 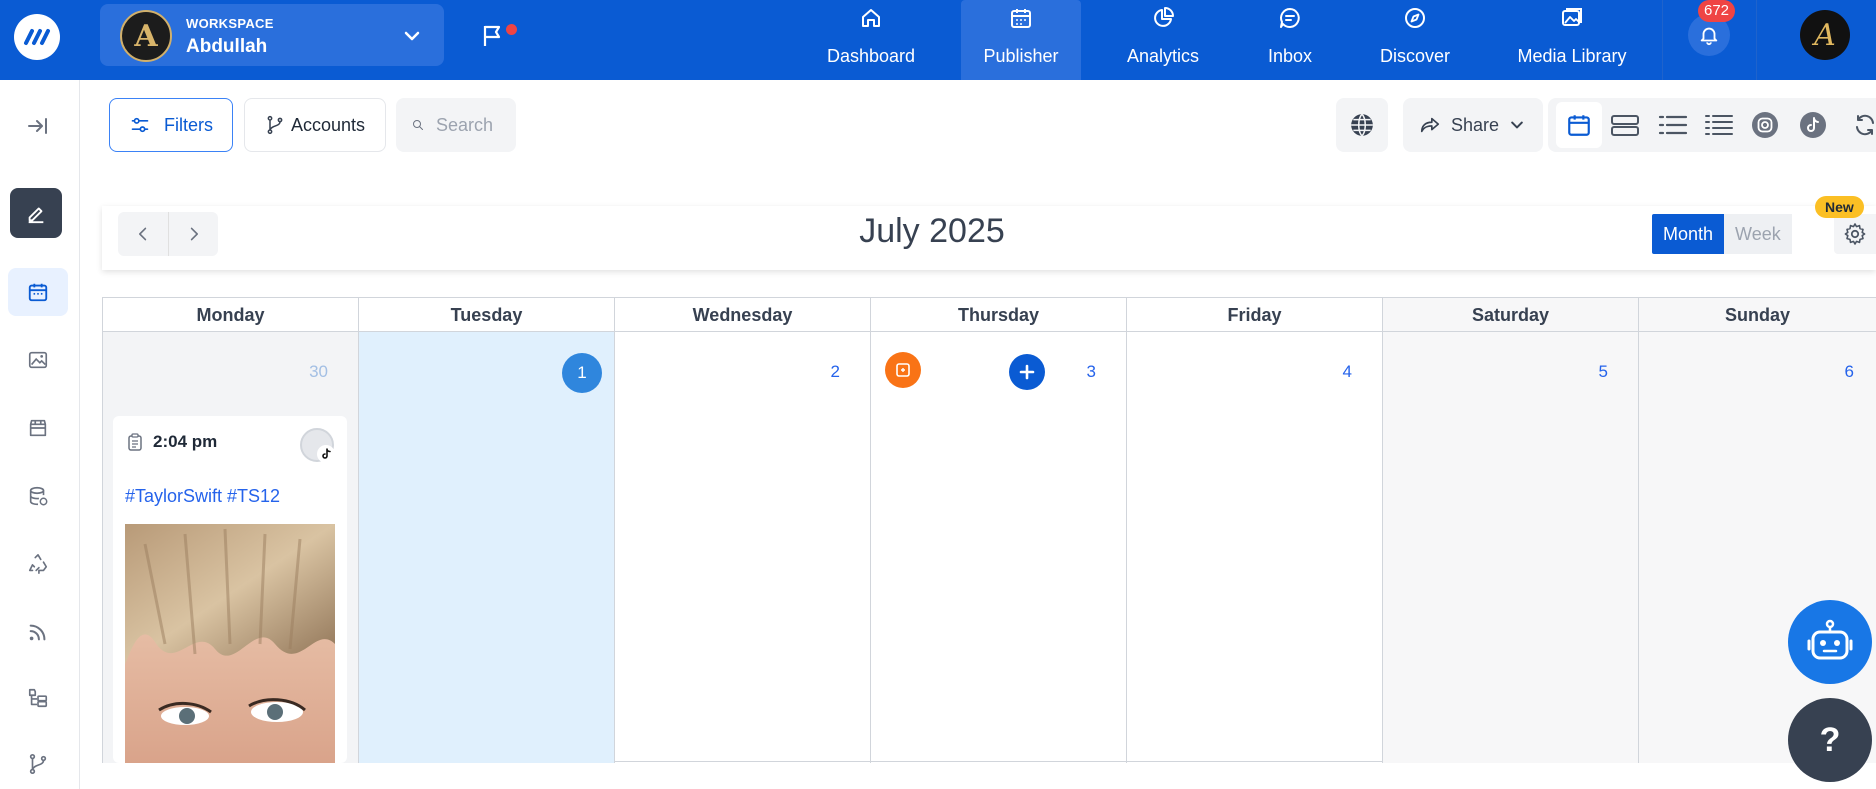 What do you see at coordinates (1673, 125) in the screenshot?
I see `view-list-button` at bounding box center [1673, 125].